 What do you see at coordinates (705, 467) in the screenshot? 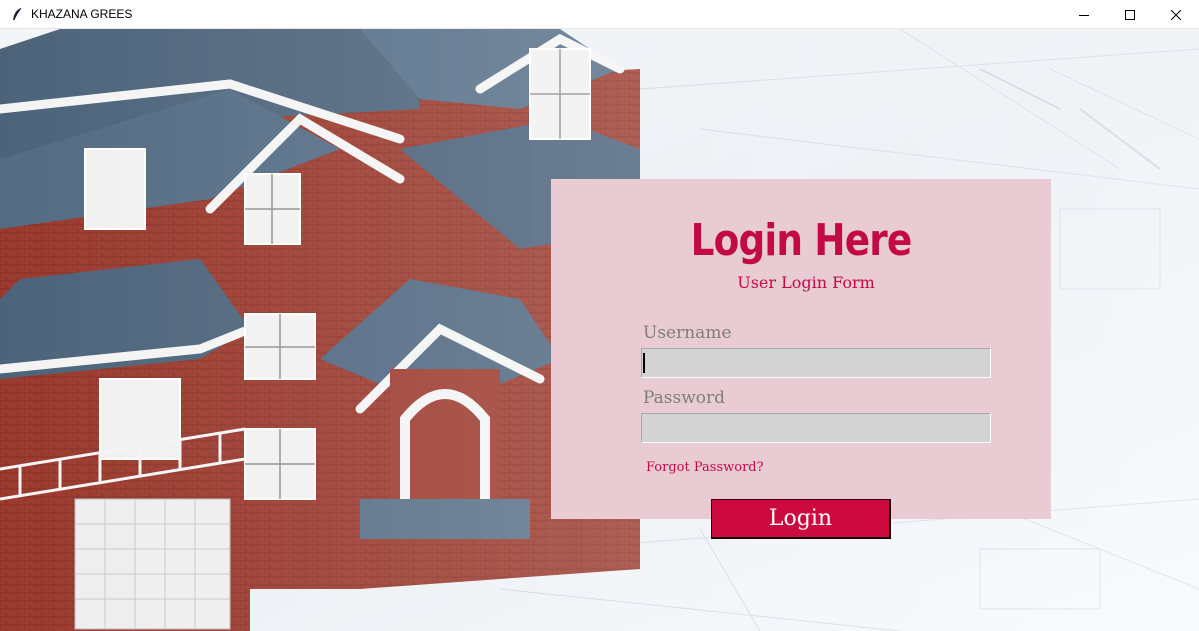
I see `forgot-password-link: Forgot Password?` at bounding box center [705, 467].